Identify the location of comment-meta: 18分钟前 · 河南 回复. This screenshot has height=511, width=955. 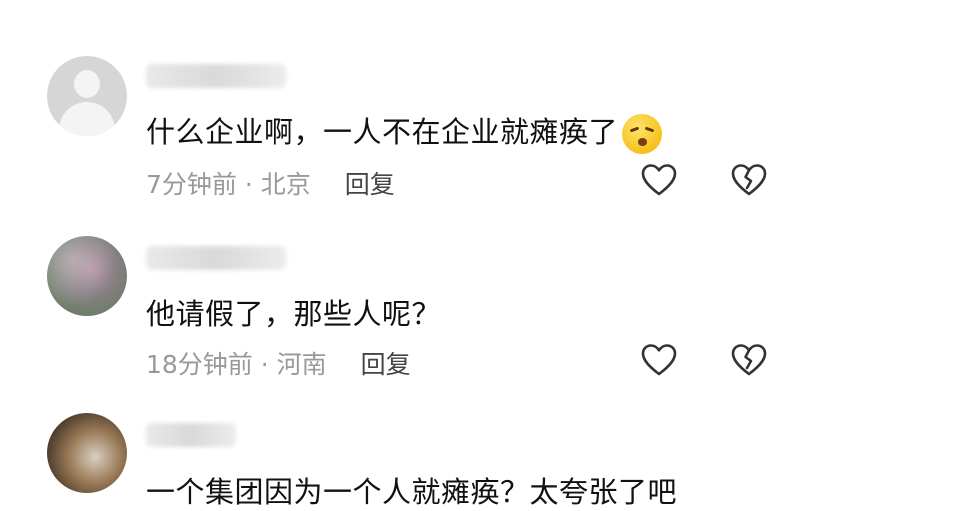
(278, 363).